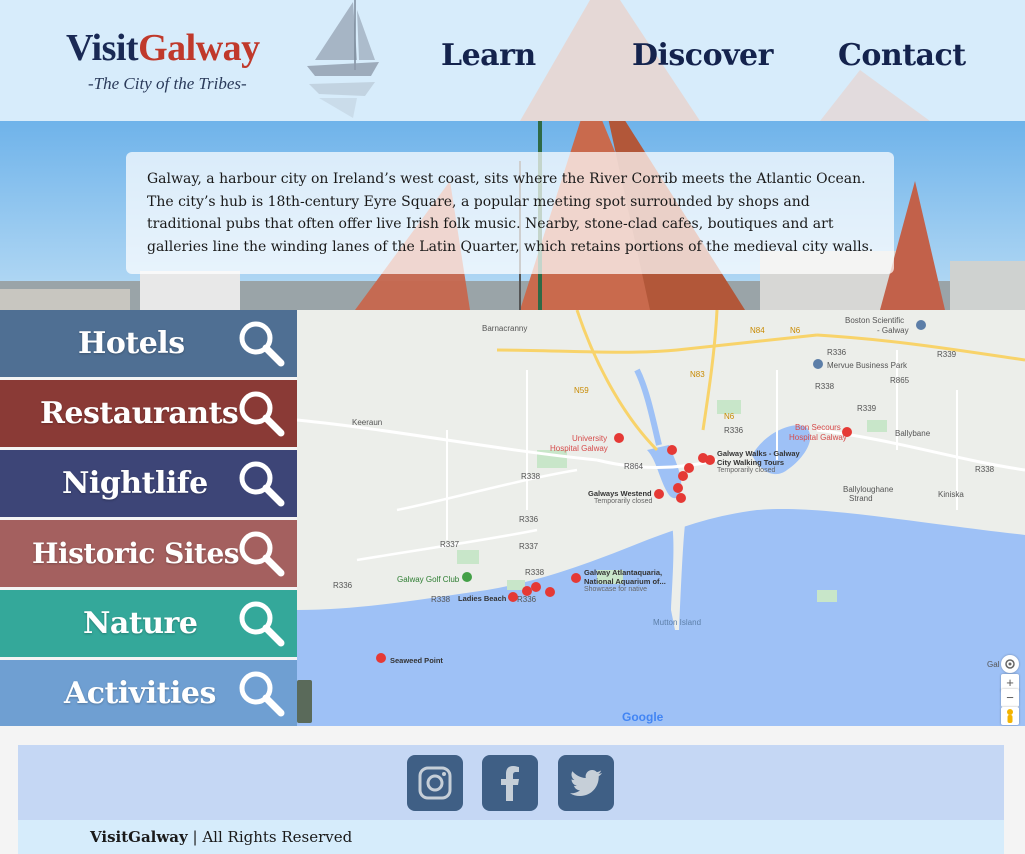 Image resolution: width=1025 pixels, height=854 pixels. Describe the element at coordinates (139, 413) in the screenshot. I see `category-label: Restaurants` at that location.